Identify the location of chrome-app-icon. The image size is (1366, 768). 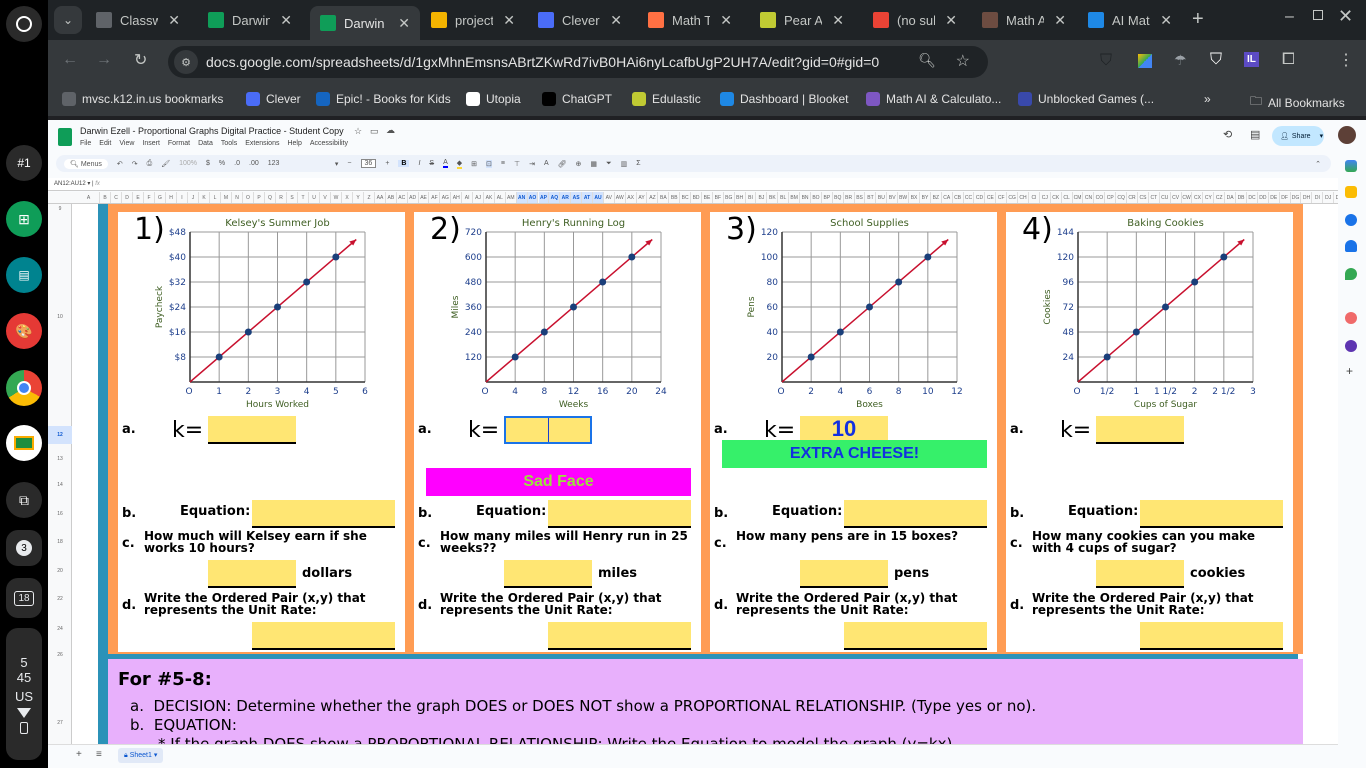
(24, 388).